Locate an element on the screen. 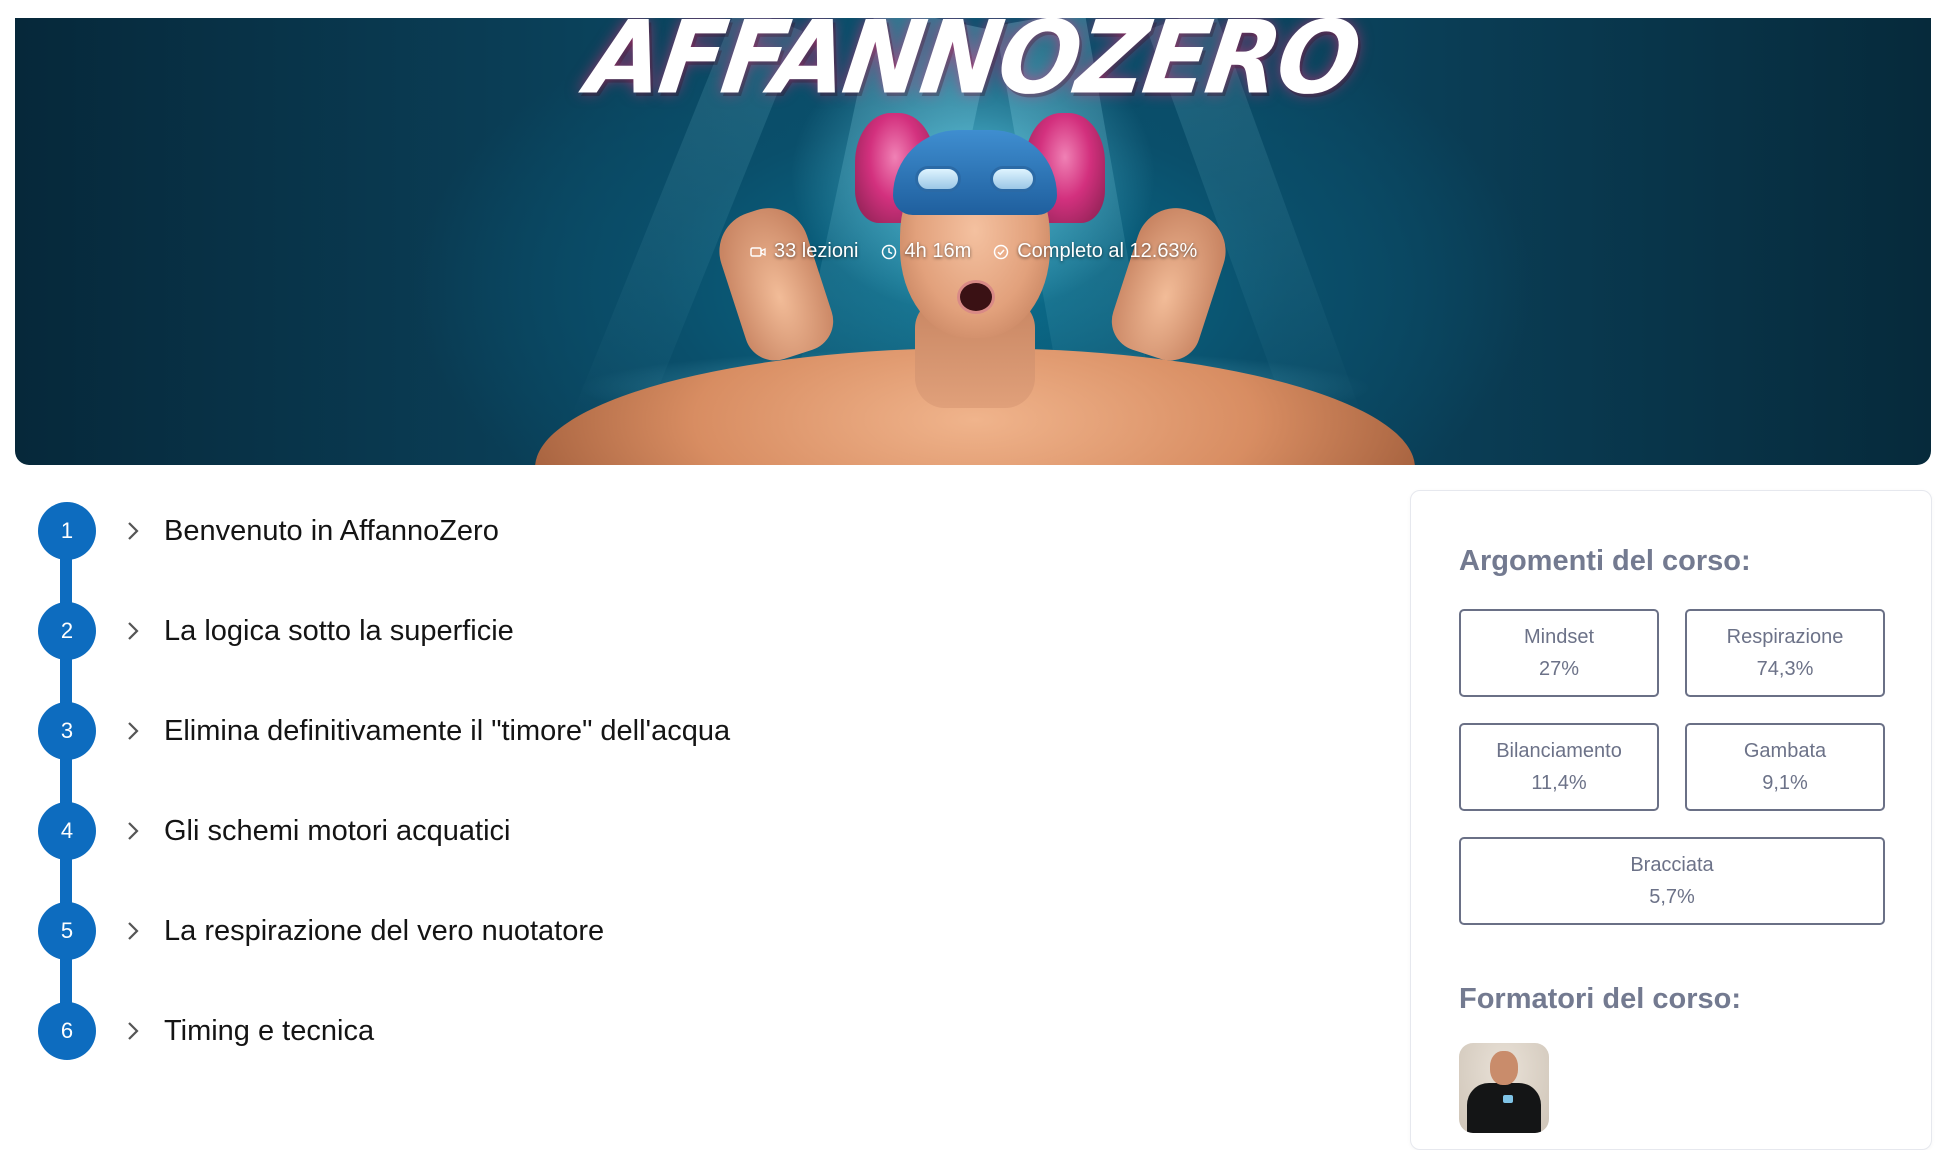  stat-lessons: 33 lezioni is located at coordinates (804, 251).